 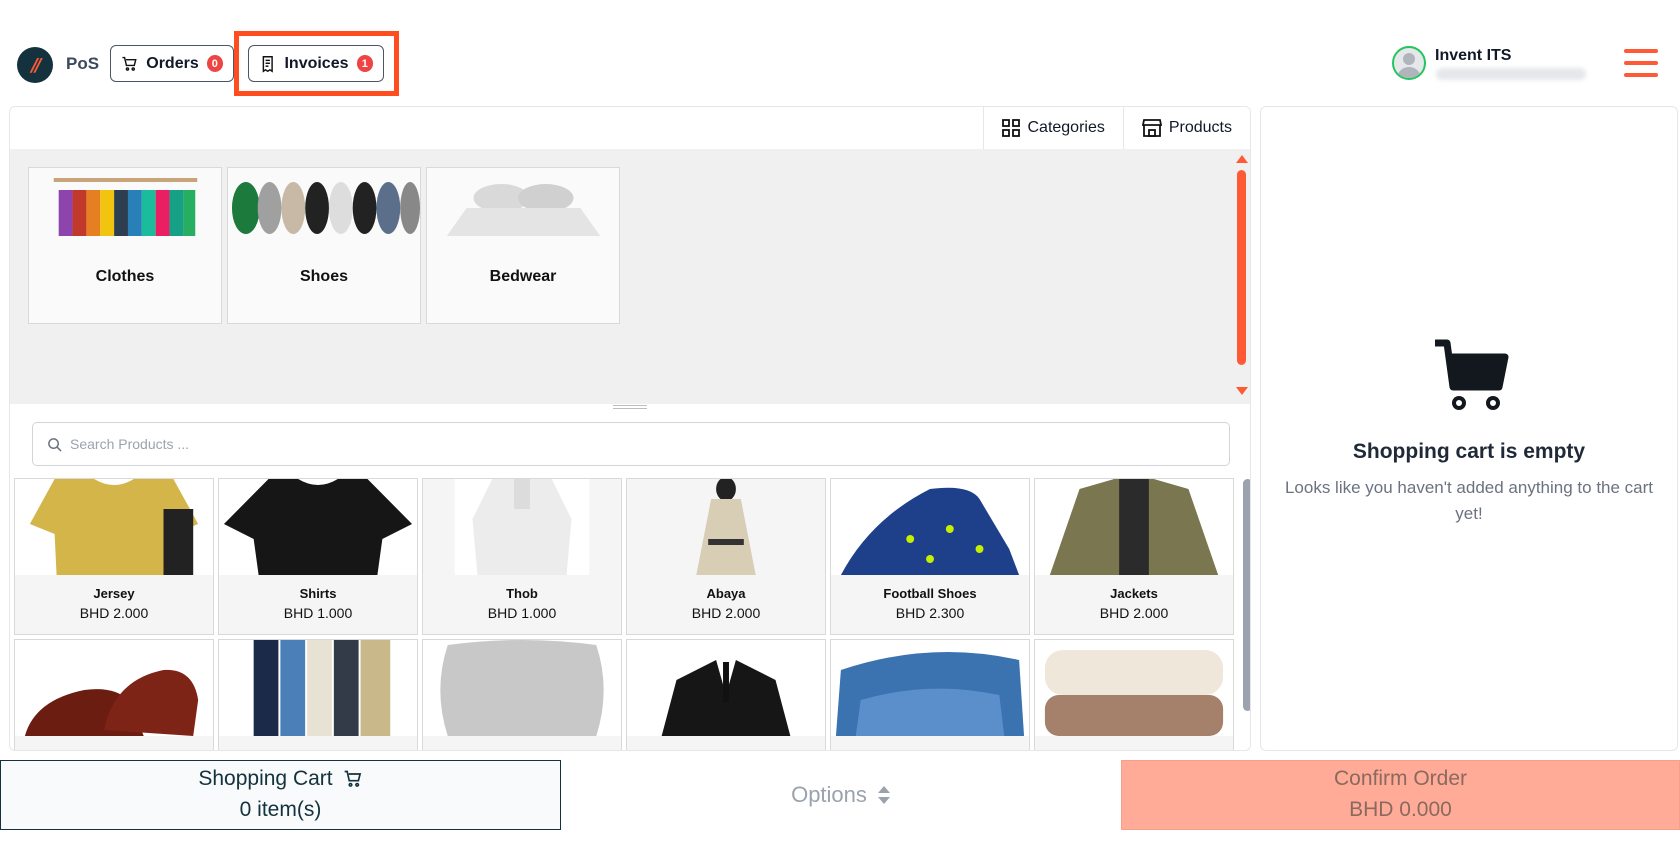 What do you see at coordinates (522, 593) in the screenshot?
I see `product-name: Thob` at bounding box center [522, 593].